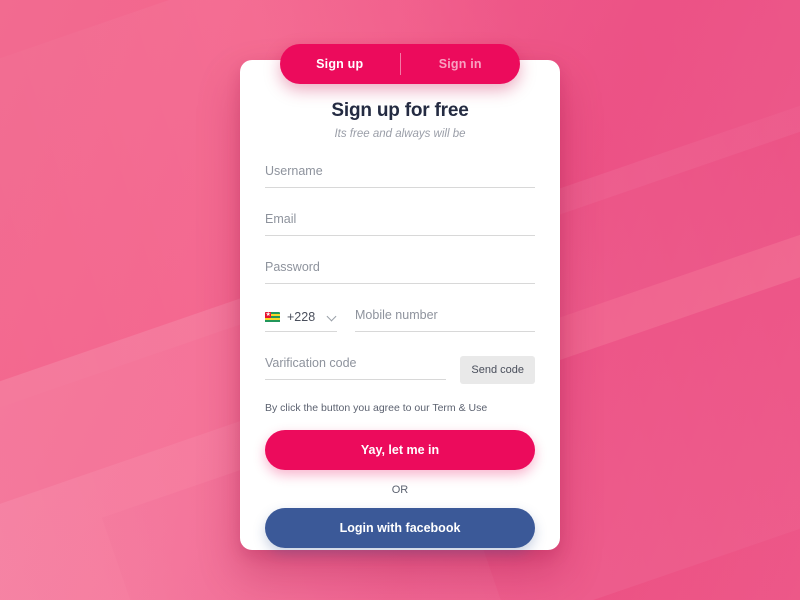 The height and width of the screenshot is (600, 800). Describe the element at coordinates (340, 64) in the screenshot. I see `tab-signup: Sign up` at that location.